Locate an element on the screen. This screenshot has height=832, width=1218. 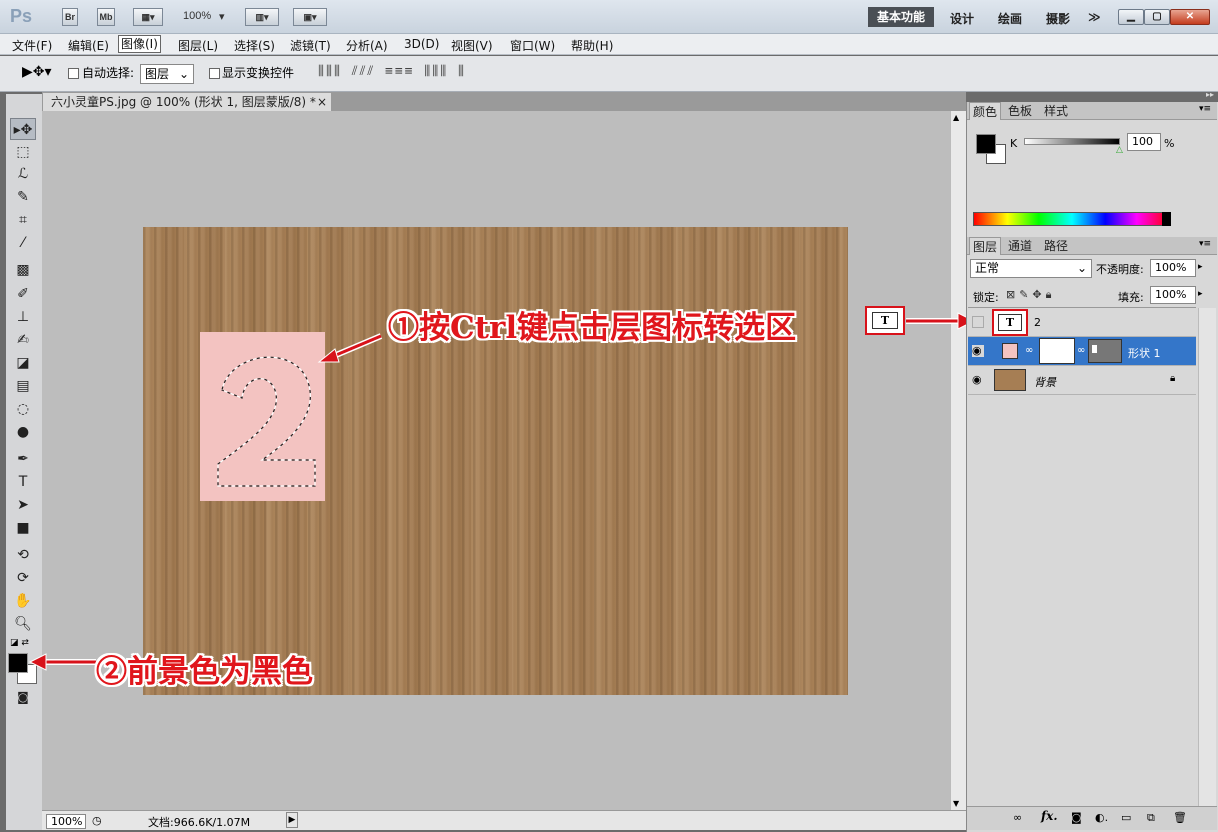
blur-tool-icon: ◌ is located at coordinates (23, 409).